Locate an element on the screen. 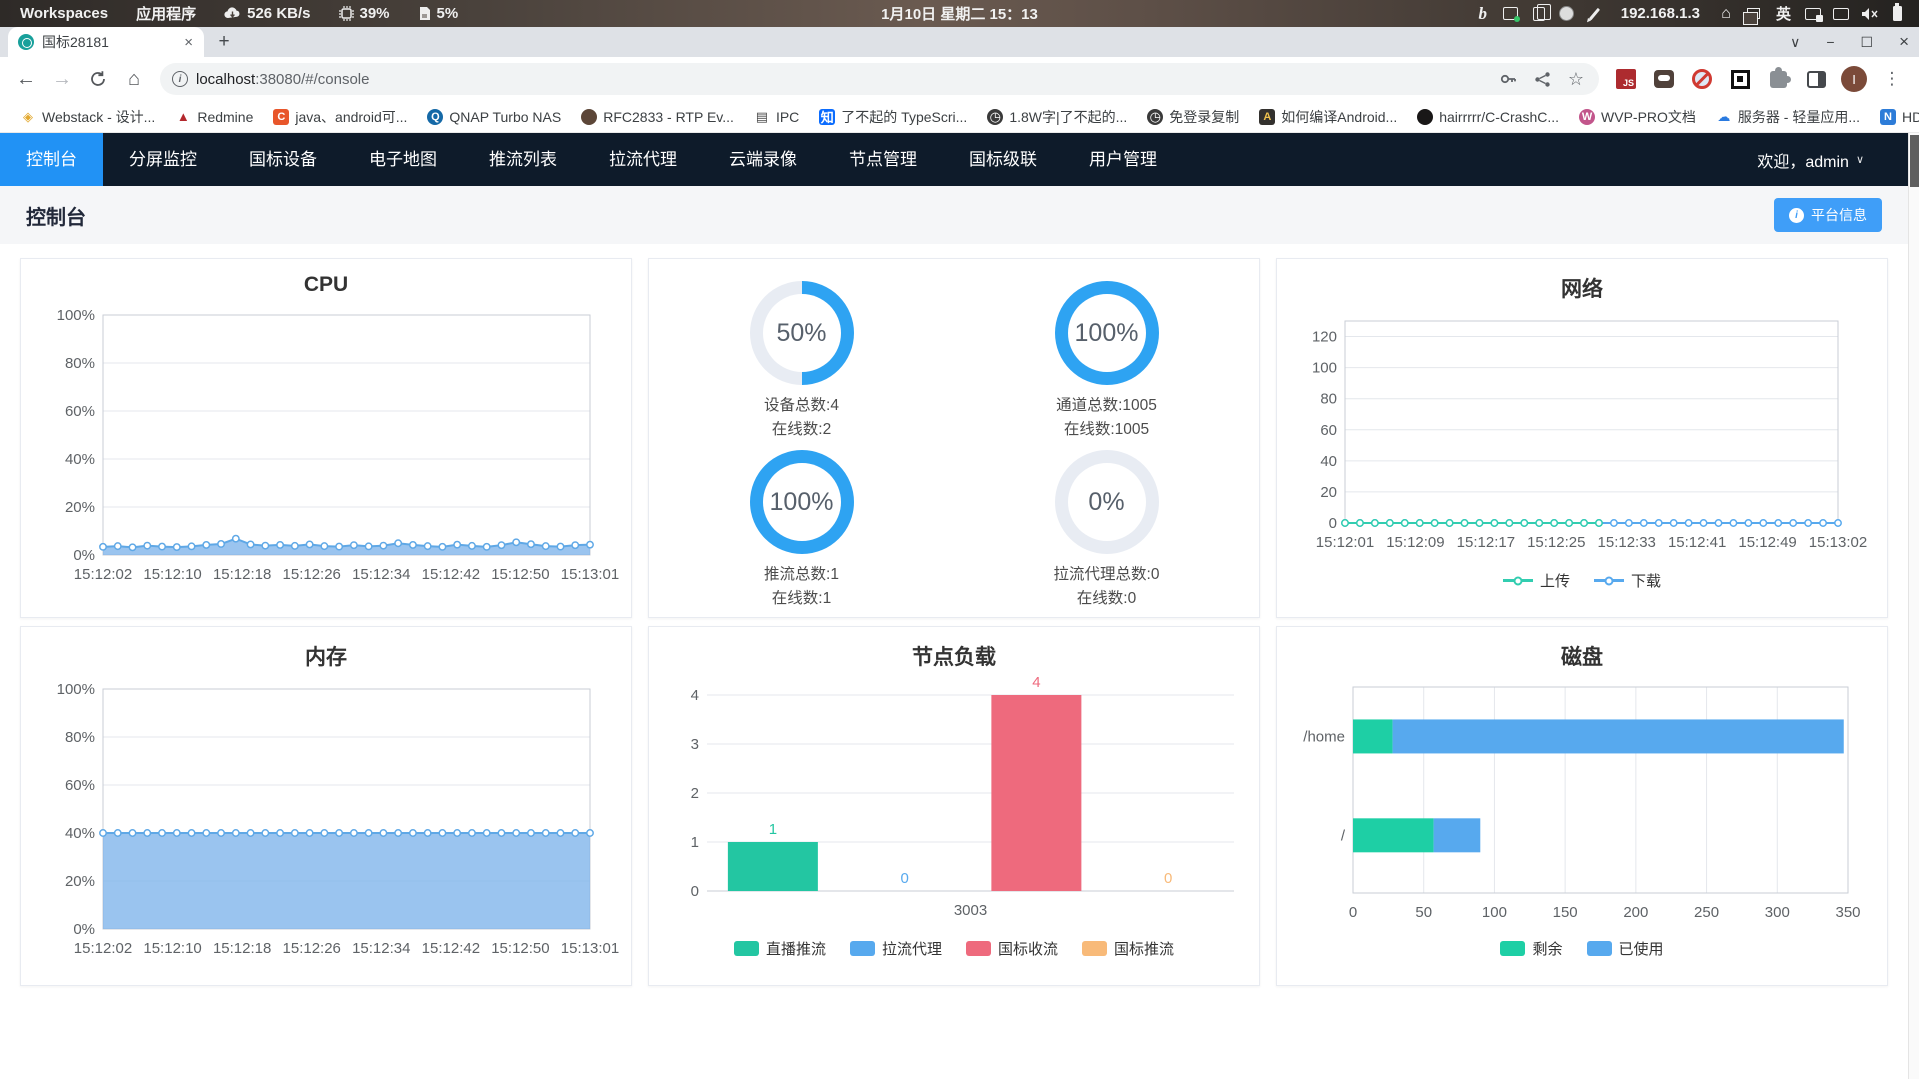 The width and height of the screenshot is (1919, 1079). bookmark-item: ◷ 免登录复制 is located at coordinates (1193, 117).